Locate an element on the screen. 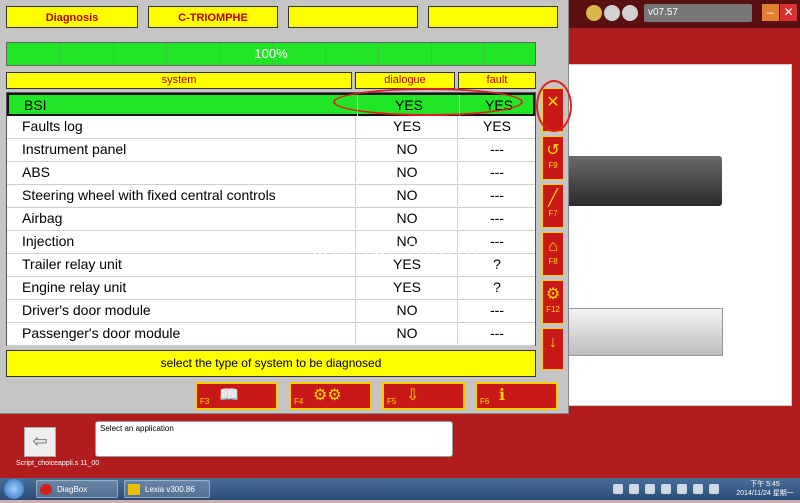  side-button-f9: ↺ F9 is located at coordinates (553, 158).